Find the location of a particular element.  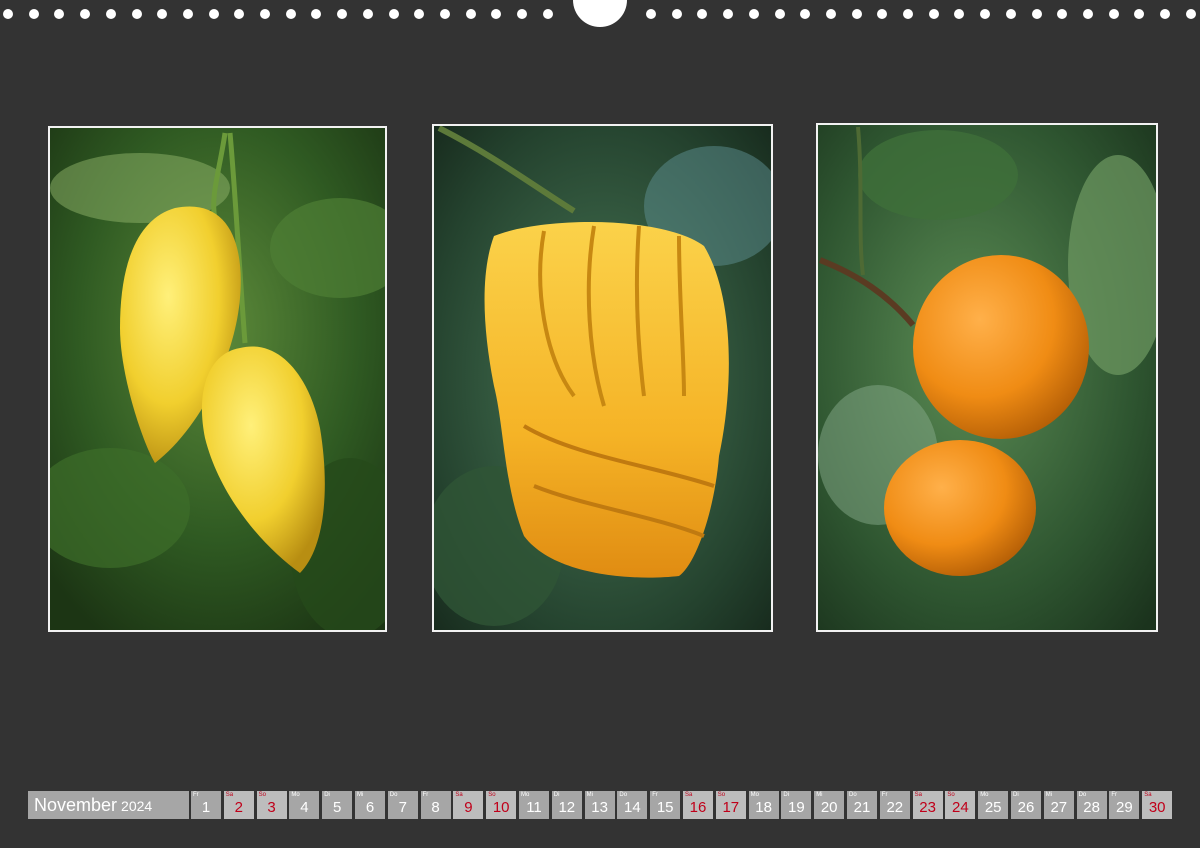

month-name: November is located at coordinates (76, 805).